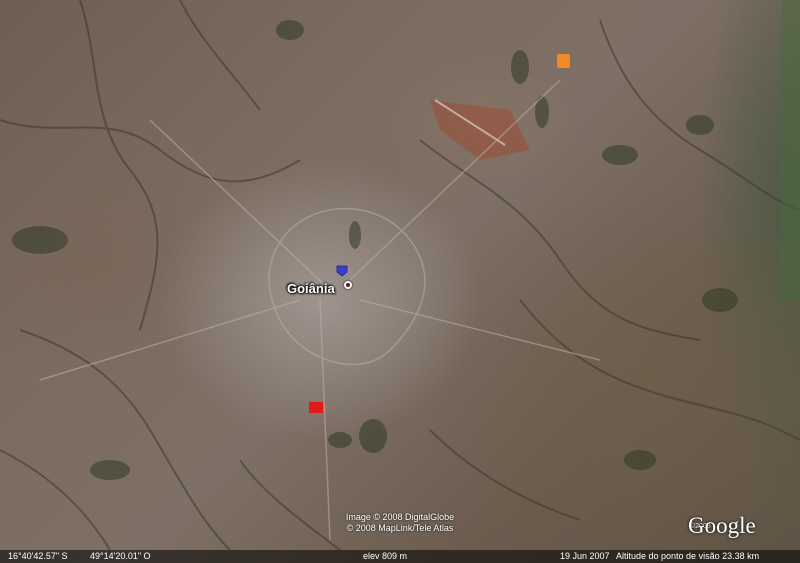 Image resolution: width=800 pixels, height=563 pixels. Describe the element at coordinates (348, 285) in the screenshot. I see `place-dot-icon` at that location.